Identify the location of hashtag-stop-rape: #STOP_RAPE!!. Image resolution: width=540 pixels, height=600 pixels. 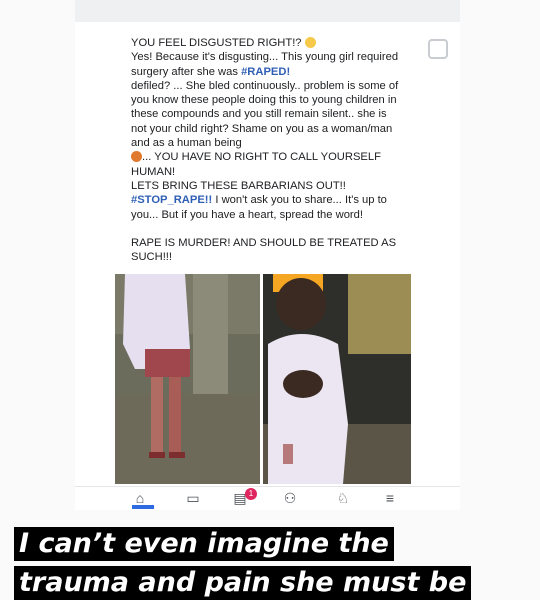
(171, 200).